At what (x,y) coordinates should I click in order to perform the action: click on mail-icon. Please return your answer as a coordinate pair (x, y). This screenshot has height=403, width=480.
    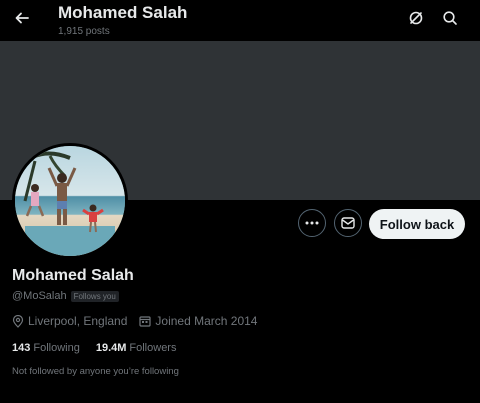
    Looking at the image, I should click on (348, 223).